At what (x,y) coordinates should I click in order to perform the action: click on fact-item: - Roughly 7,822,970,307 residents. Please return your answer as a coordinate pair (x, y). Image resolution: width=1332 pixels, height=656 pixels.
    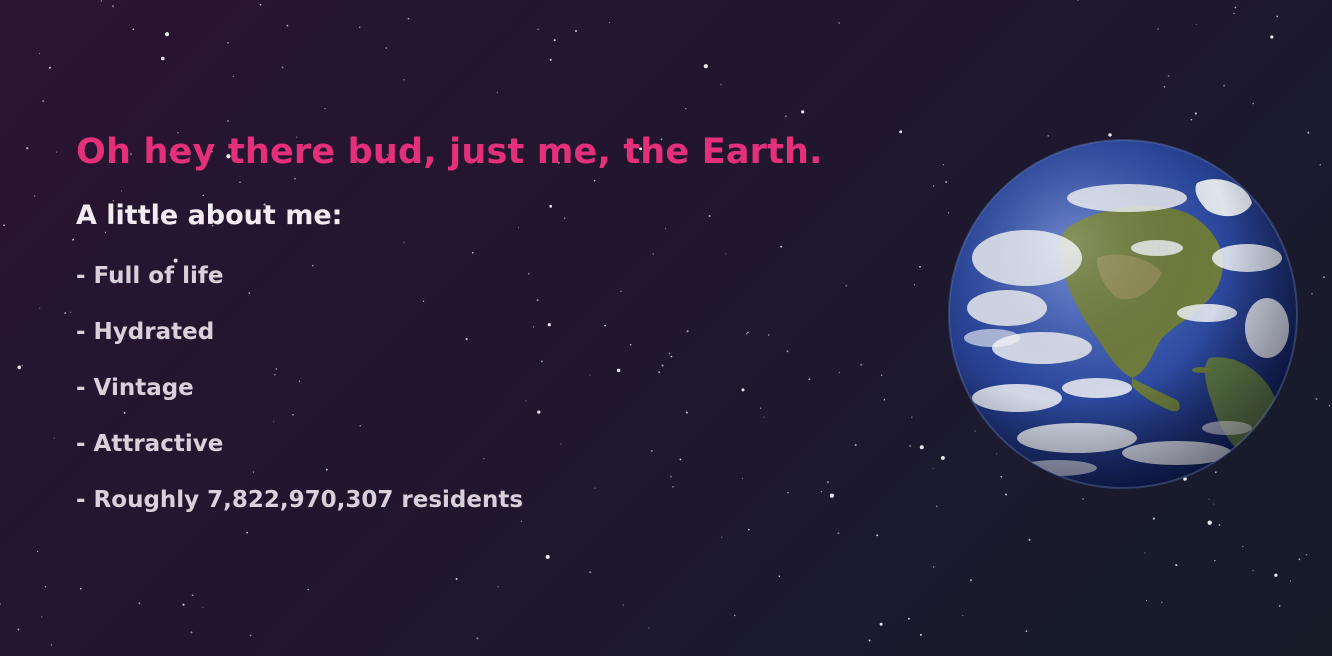
    Looking at the image, I should click on (300, 500).